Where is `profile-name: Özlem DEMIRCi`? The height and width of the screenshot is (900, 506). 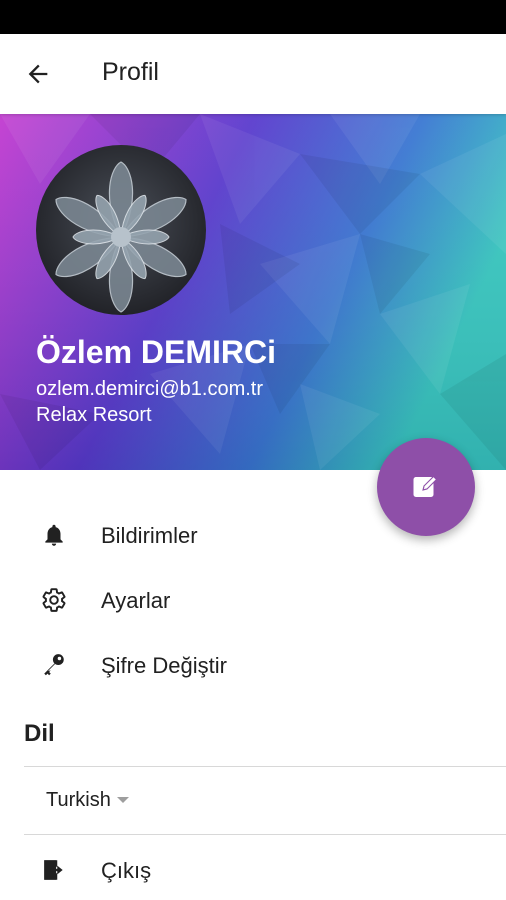 profile-name: Özlem DEMIRCi is located at coordinates (156, 352).